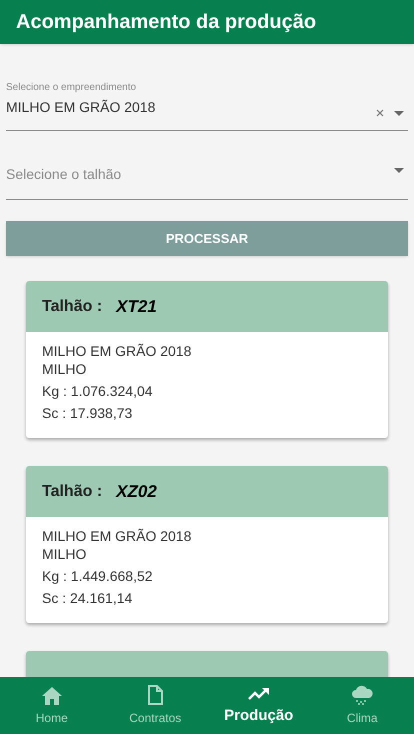 The image size is (414, 734). What do you see at coordinates (258, 705) in the screenshot?
I see `nav-tab: Produção` at bounding box center [258, 705].